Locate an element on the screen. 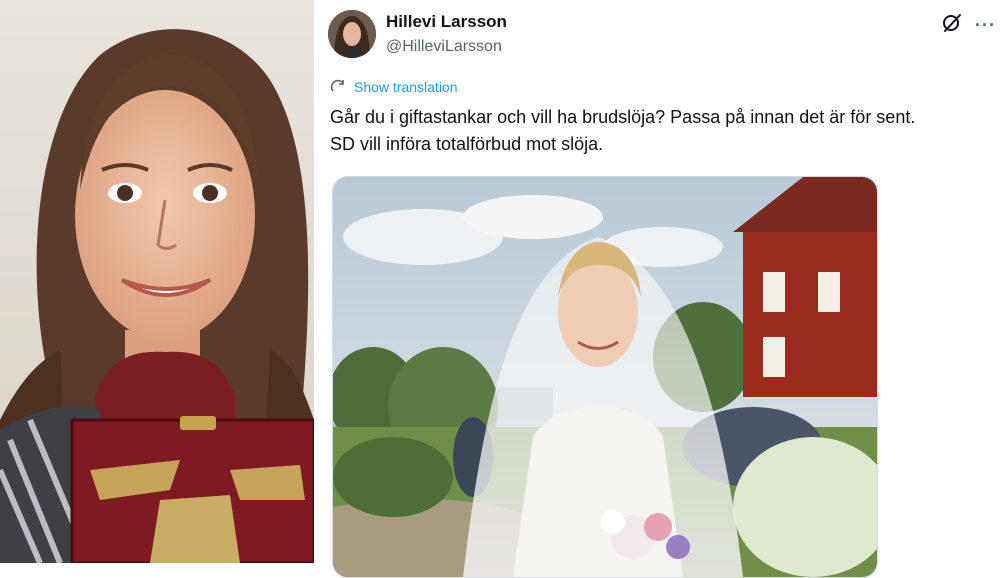 Image resolution: width=1000 pixels, height=578 pixels. avatar is located at coordinates (352, 34).